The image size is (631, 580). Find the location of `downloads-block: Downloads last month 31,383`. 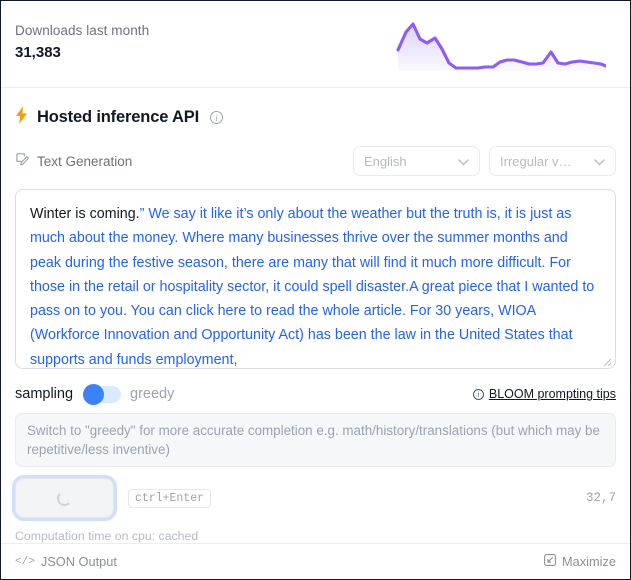

downloads-block: Downloads last month 31,383 is located at coordinates (315, 44).